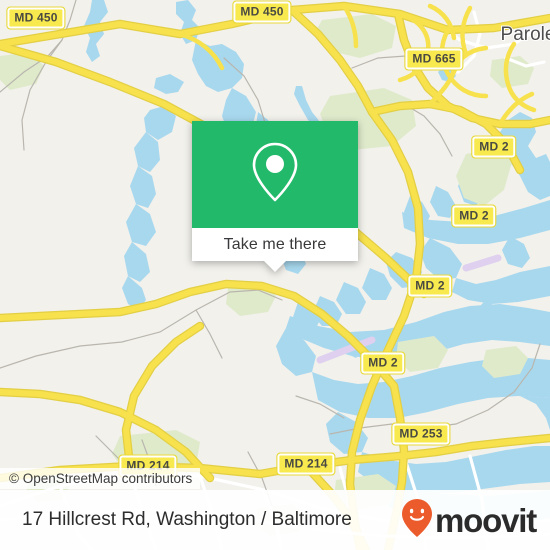 Image resolution: width=550 pixels, height=550 pixels. What do you see at coordinates (262, 12) in the screenshot?
I see `road-shield-md-450-1: MD 450` at bounding box center [262, 12].